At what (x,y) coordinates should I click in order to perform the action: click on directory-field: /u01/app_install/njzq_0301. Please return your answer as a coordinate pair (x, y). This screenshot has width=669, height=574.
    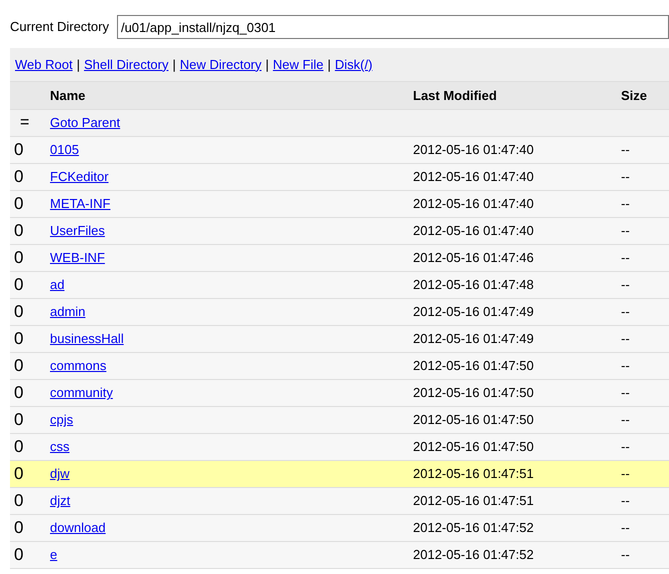
    Looking at the image, I should click on (392, 27).